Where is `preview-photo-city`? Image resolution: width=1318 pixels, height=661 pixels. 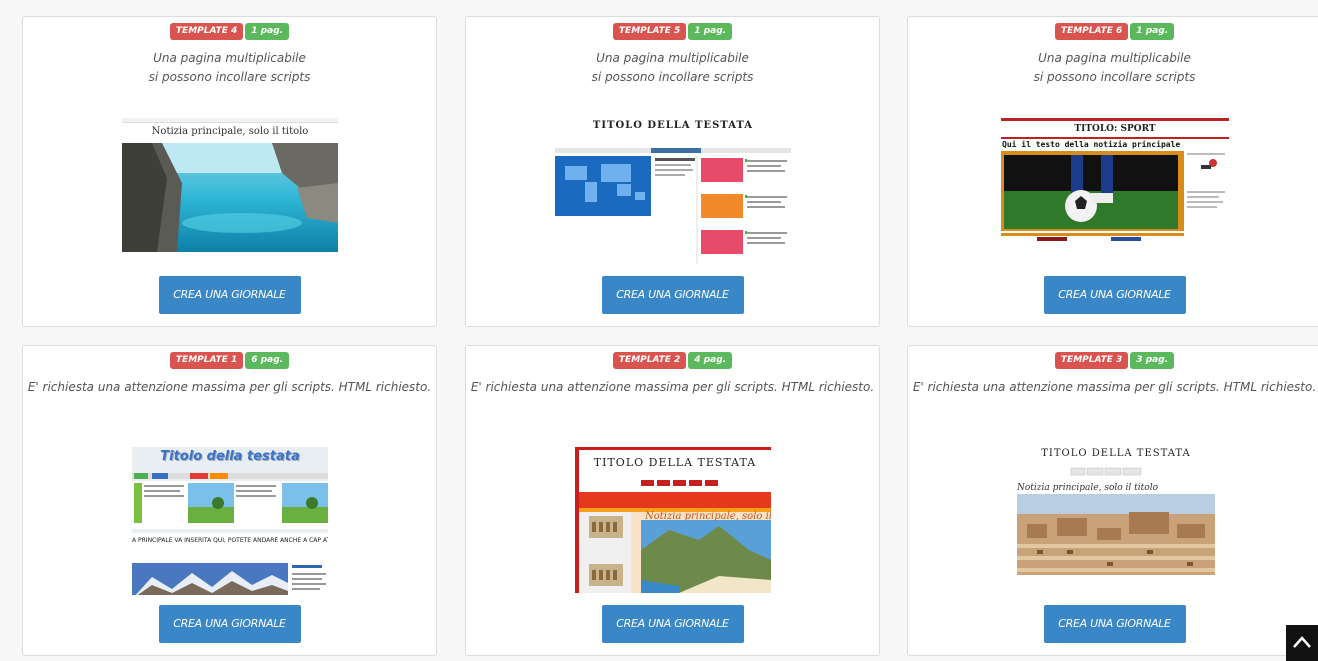 preview-photo-city is located at coordinates (1116, 534).